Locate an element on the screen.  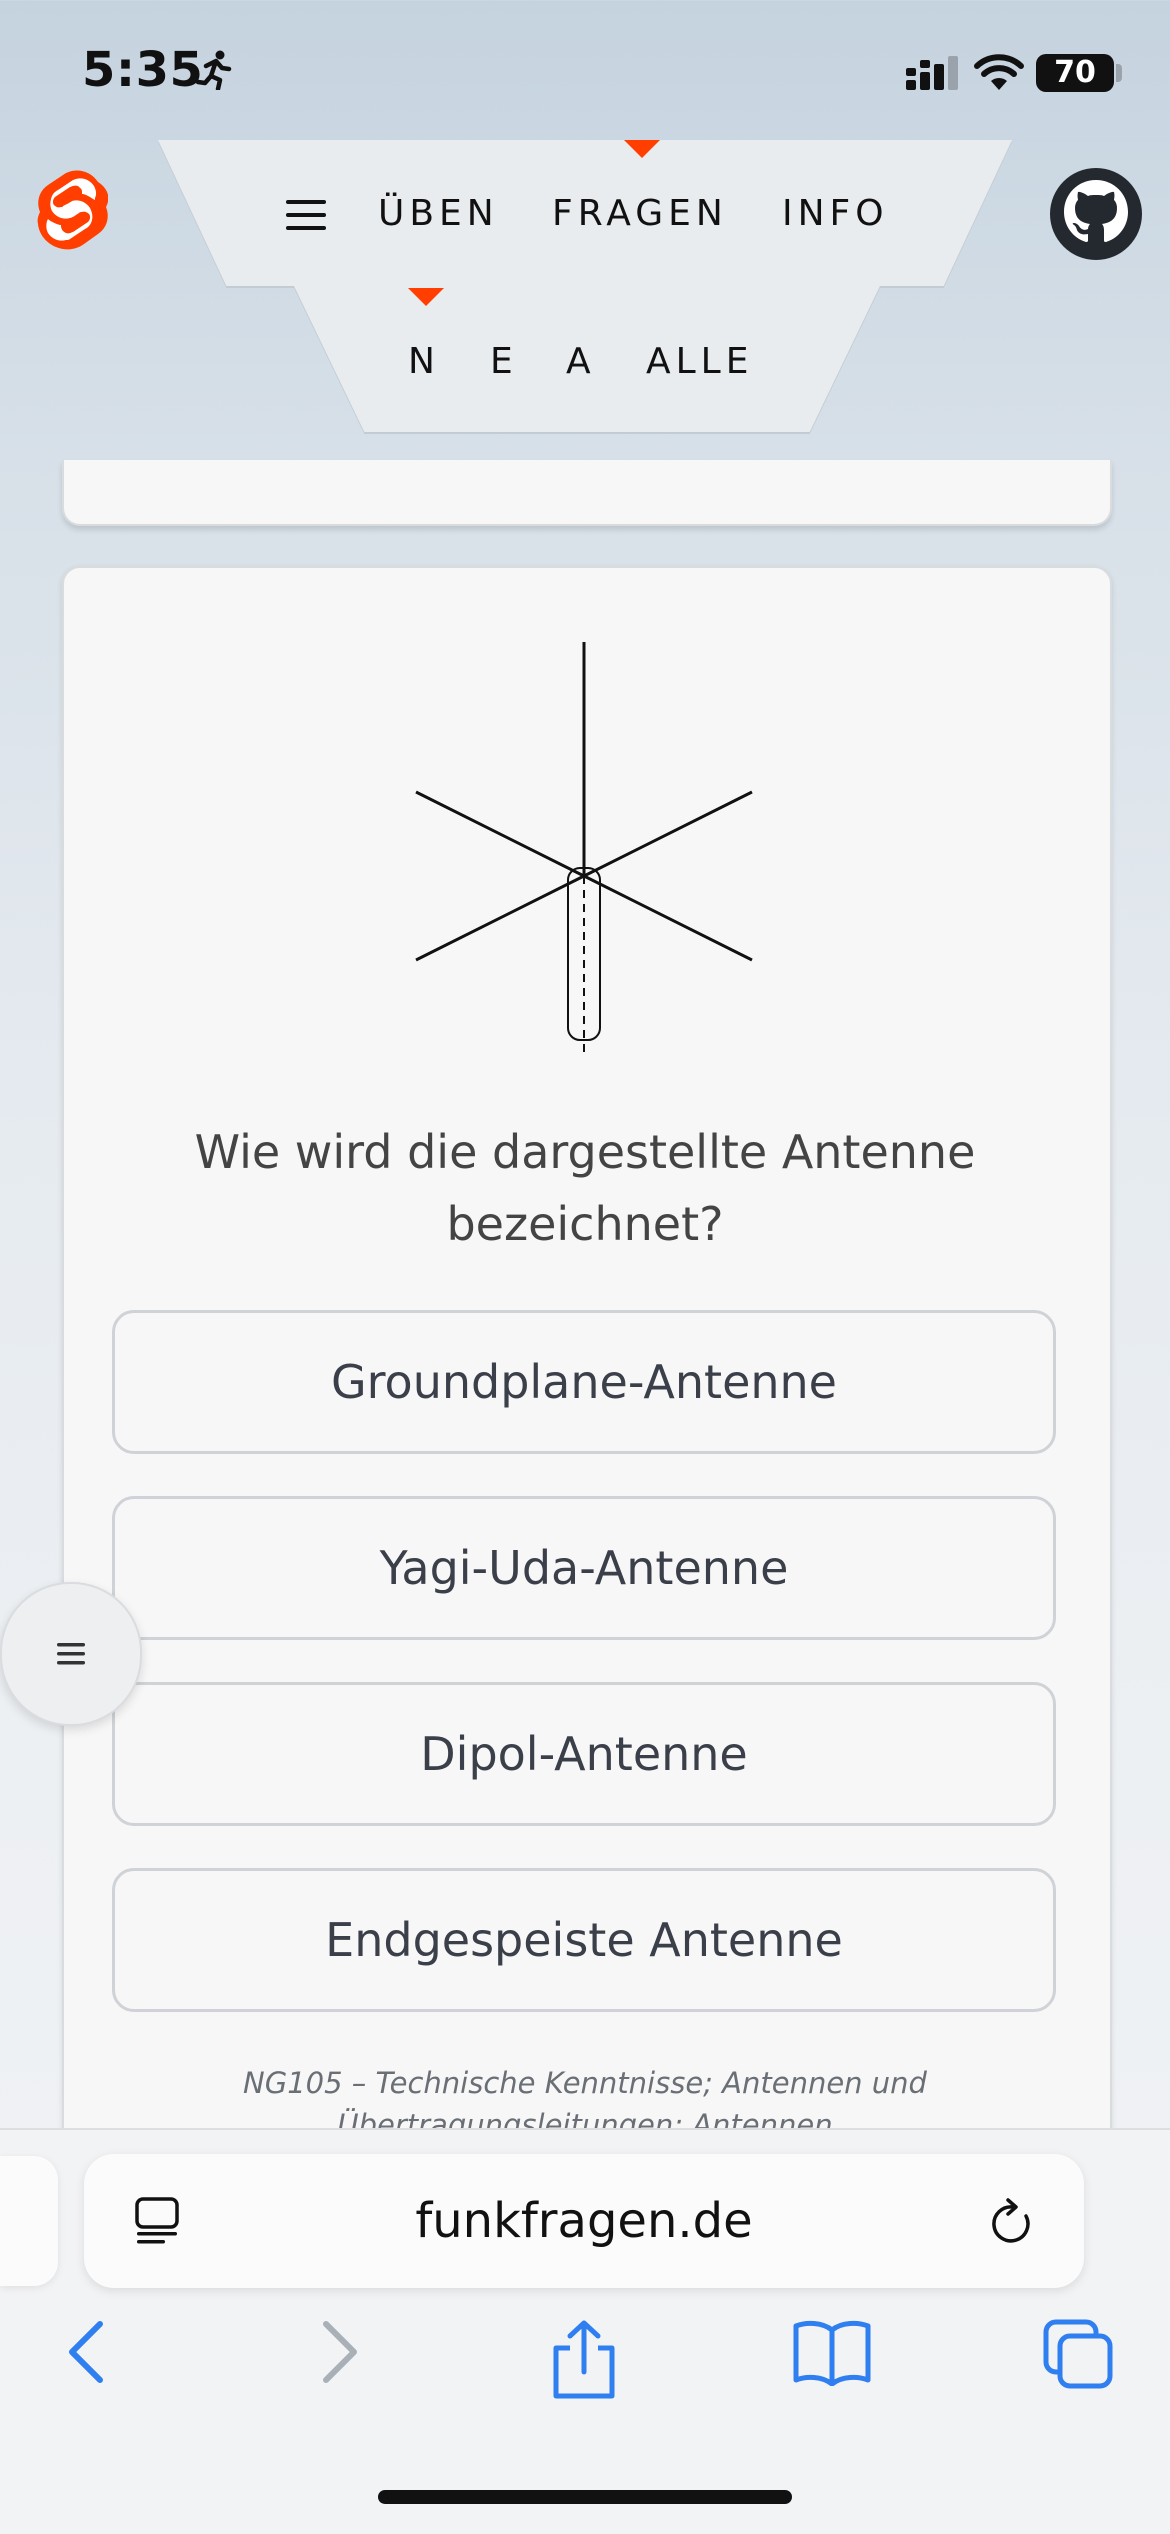
back-icon is located at coordinates (88, 2352).